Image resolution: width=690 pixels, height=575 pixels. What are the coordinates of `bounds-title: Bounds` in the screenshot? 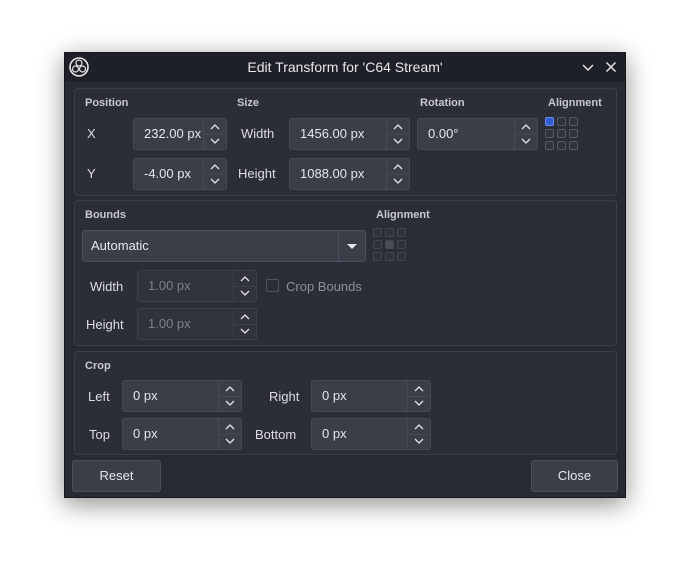 It's located at (105, 215).